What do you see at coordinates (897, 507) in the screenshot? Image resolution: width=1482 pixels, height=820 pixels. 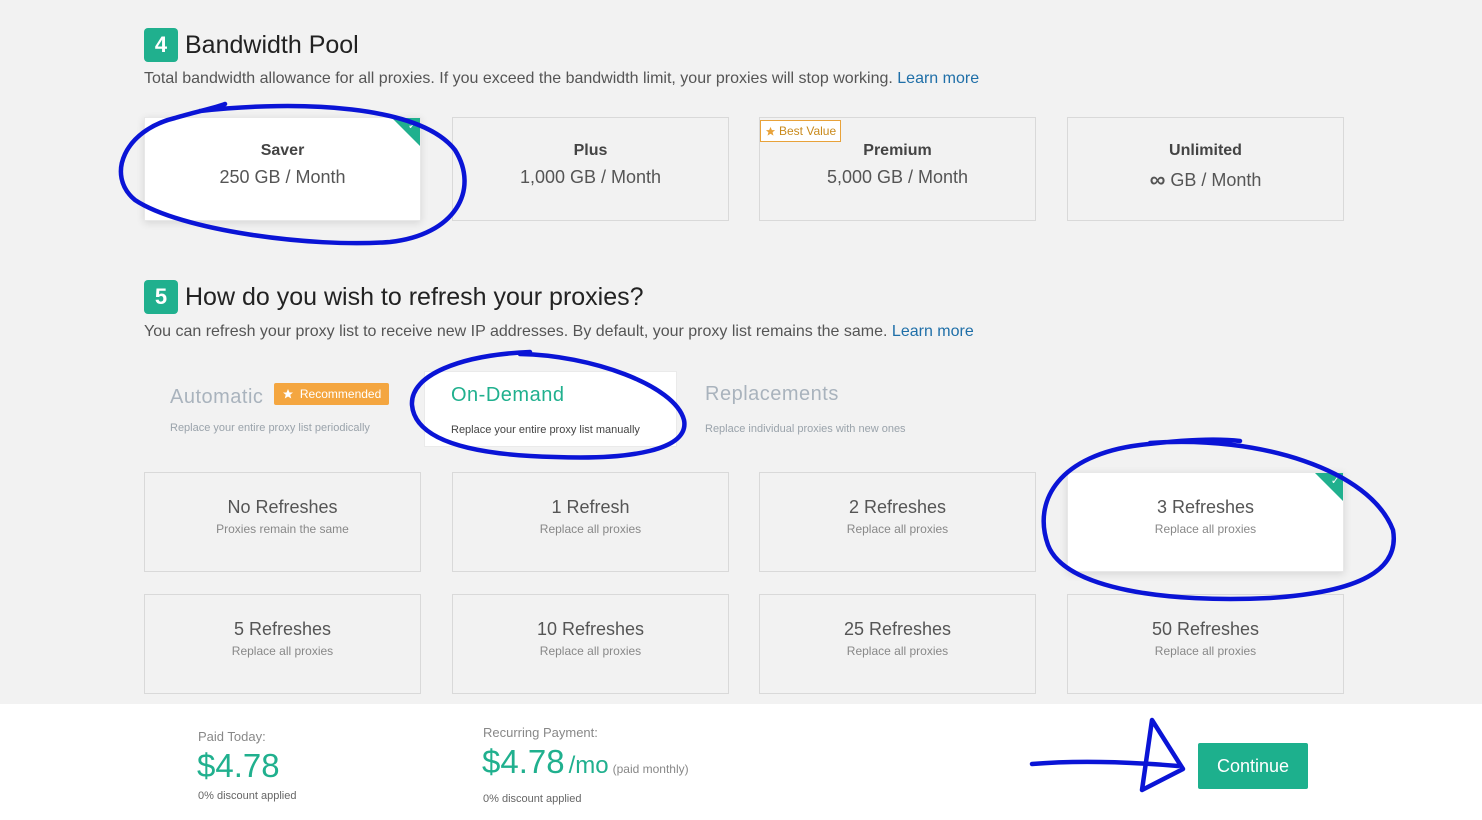 I see `option-name: 2 Refreshes` at bounding box center [897, 507].